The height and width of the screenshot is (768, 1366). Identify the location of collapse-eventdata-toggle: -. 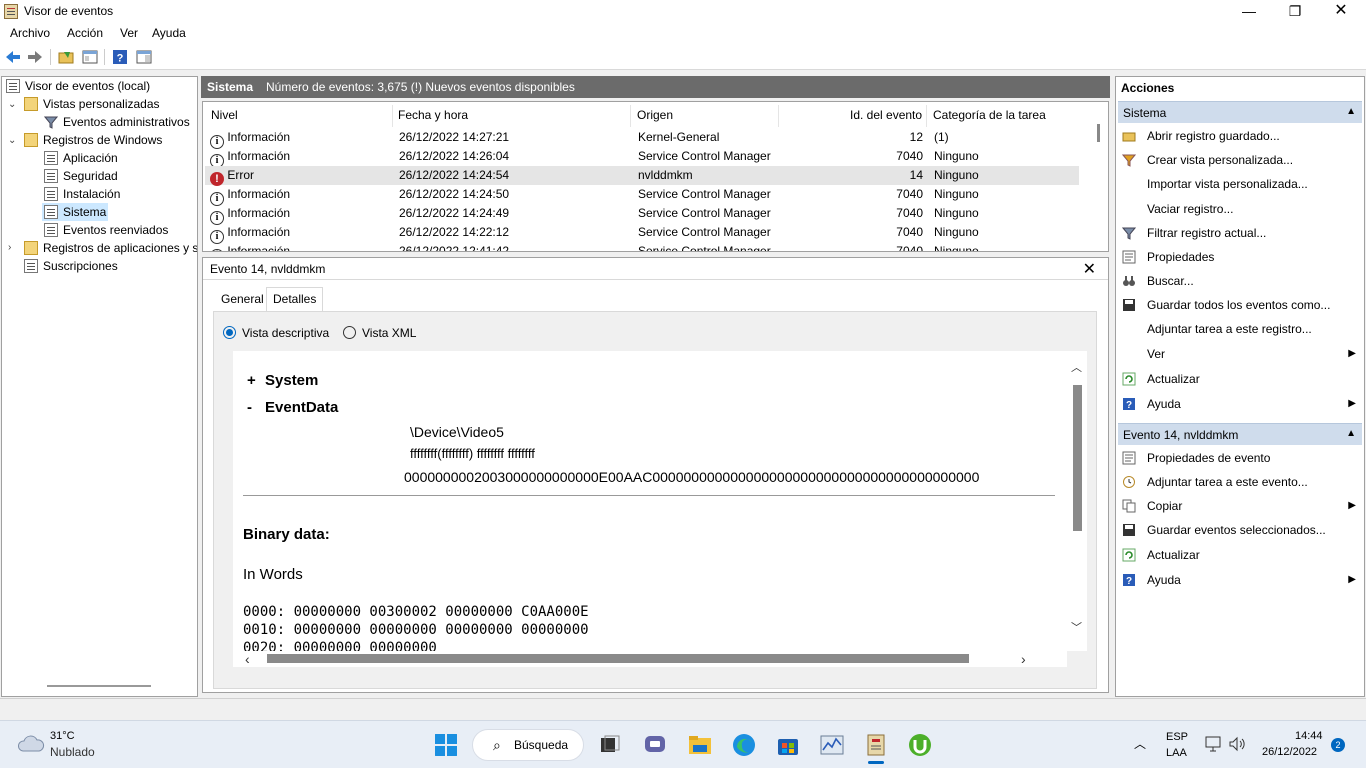
(249, 407).